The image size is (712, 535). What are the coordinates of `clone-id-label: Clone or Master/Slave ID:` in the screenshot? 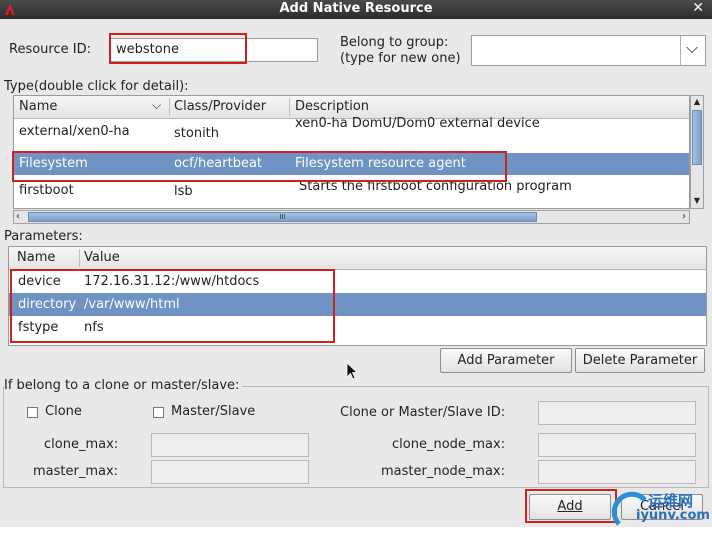 It's located at (423, 412).